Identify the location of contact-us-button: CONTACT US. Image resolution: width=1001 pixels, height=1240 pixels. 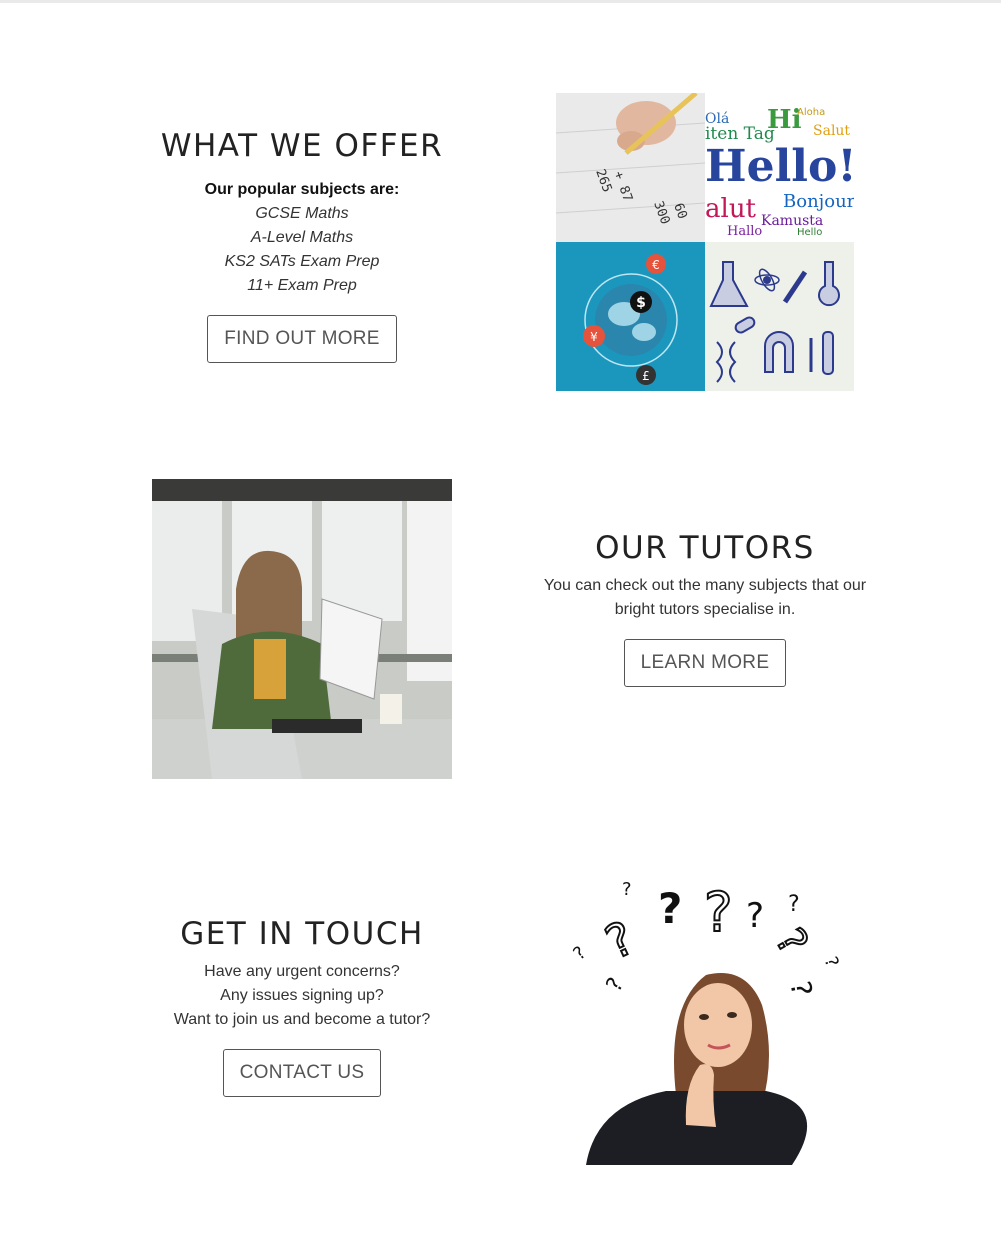
(302, 1073).